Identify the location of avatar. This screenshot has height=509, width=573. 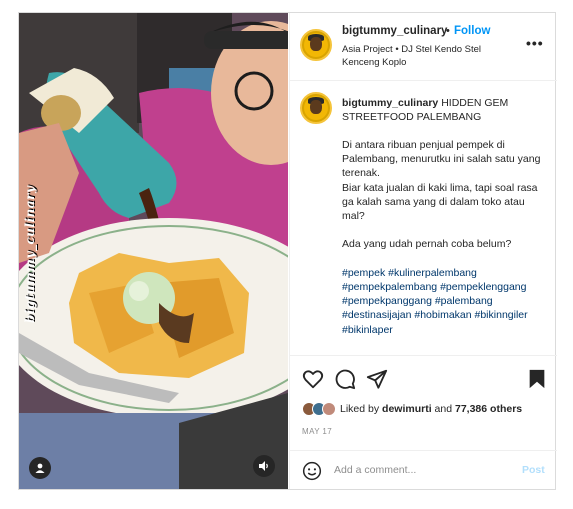
(316, 45).